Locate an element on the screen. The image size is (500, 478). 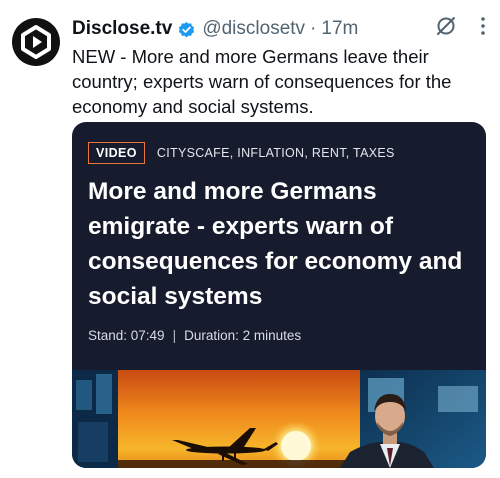
verified-badge-icon is located at coordinates (186, 29).